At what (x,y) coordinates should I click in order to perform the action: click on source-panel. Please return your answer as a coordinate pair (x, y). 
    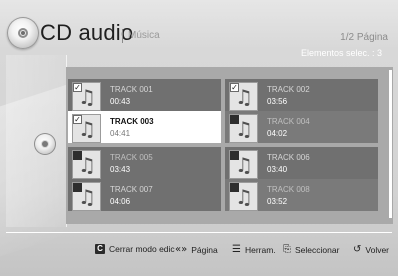
    Looking at the image, I should click on (36, 141).